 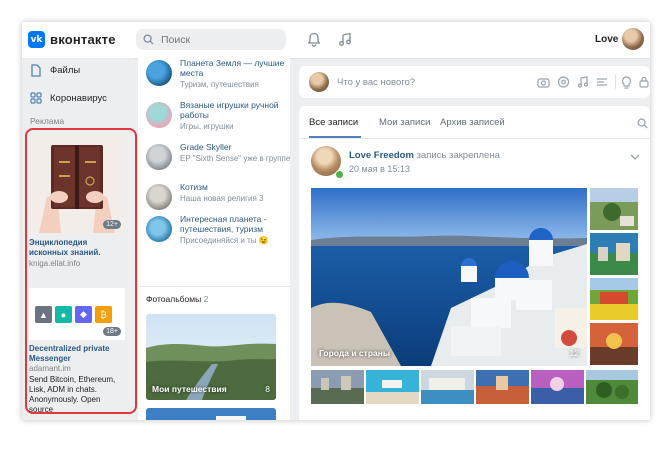 What do you see at coordinates (83, 314) in the screenshot?
I see `ethereum-icon: ◆` at bounding box center [83, 314].